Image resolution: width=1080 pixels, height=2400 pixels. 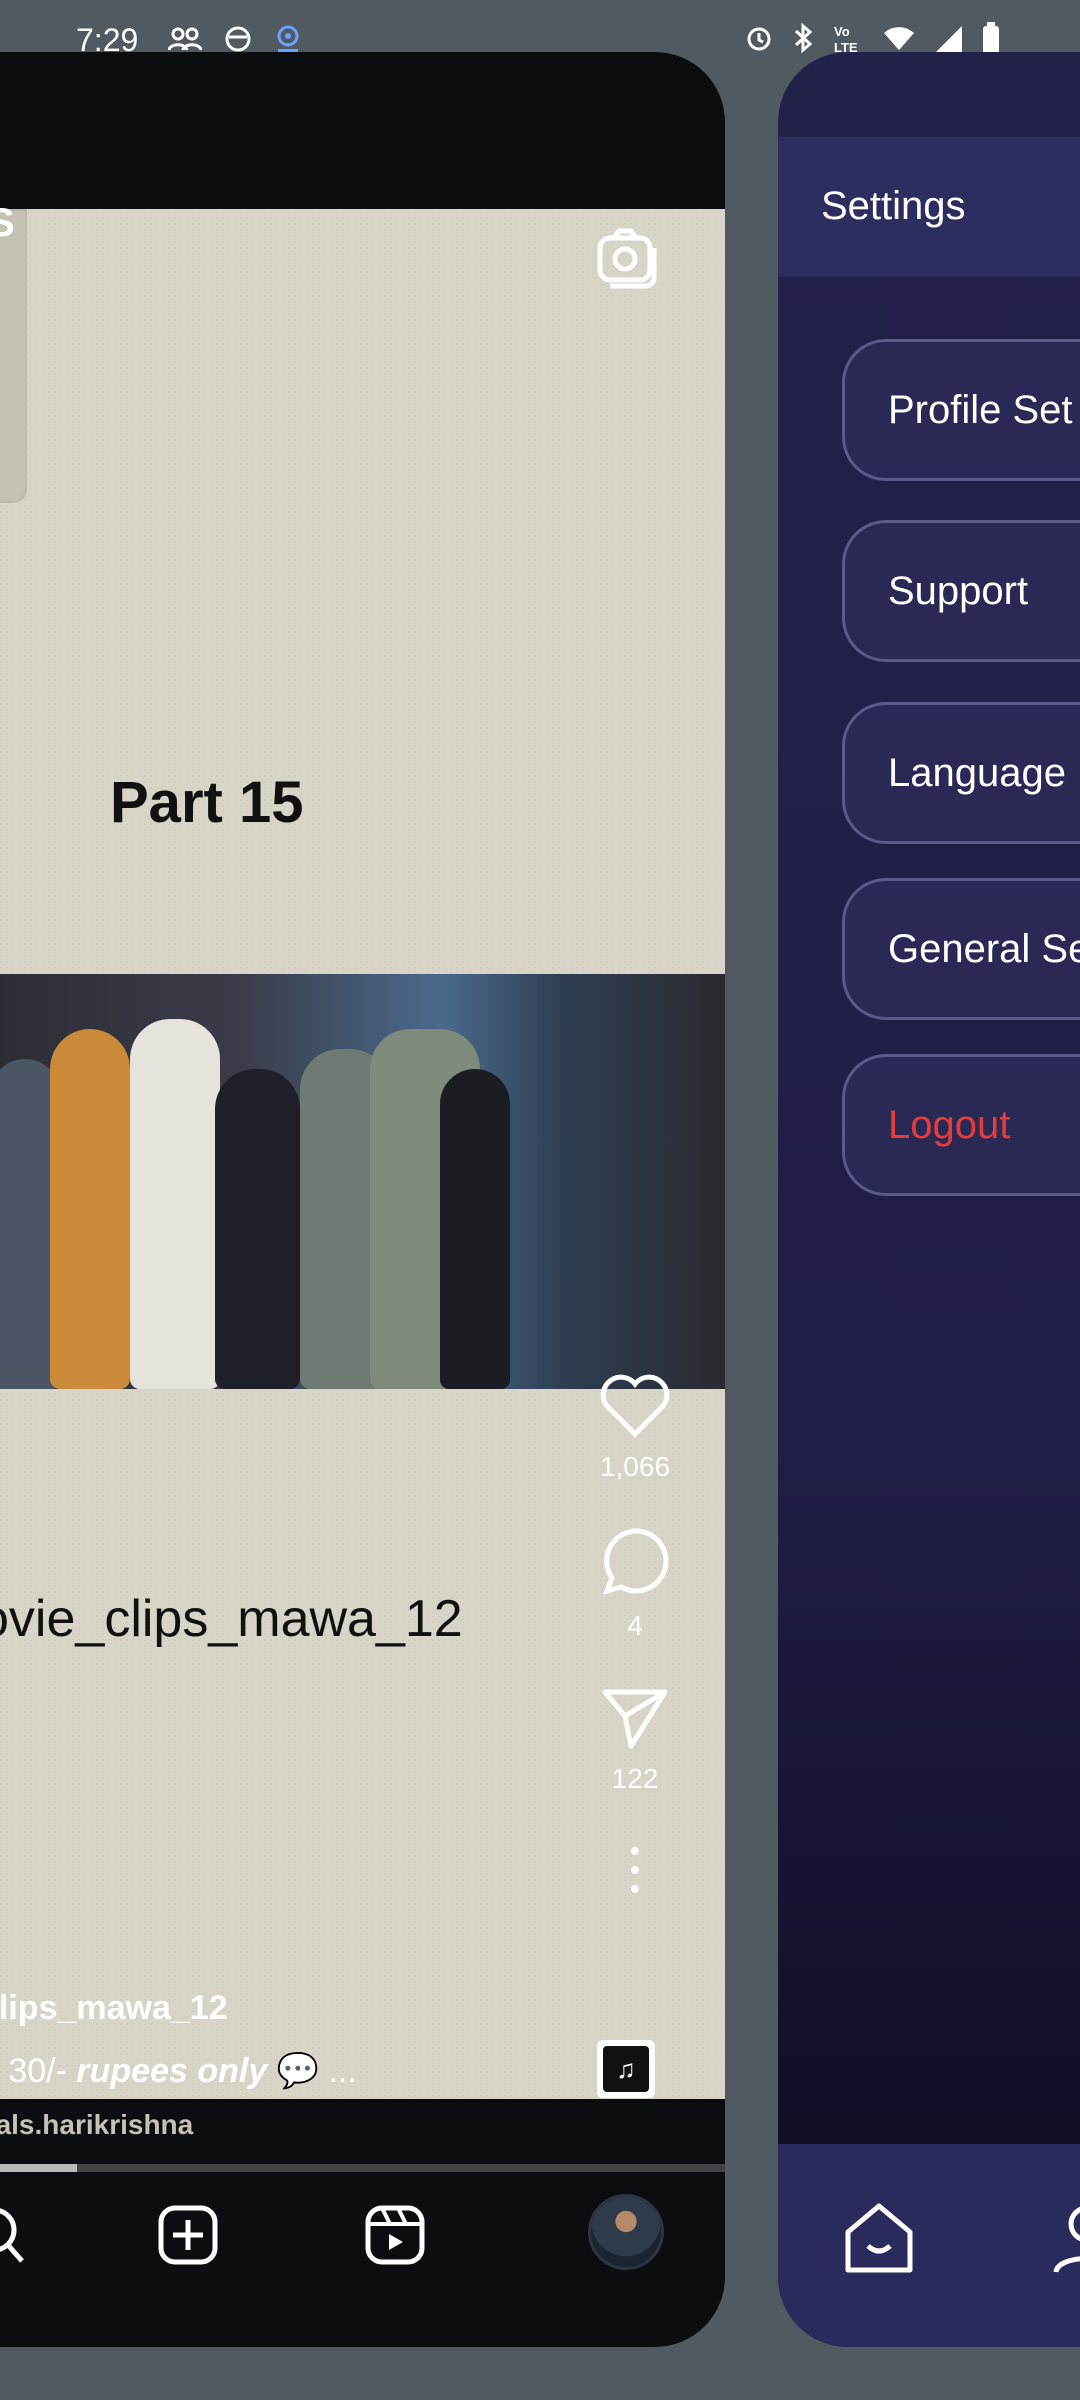 What do you see at coordinates (879, 2239) in the screenshot?
I see `home-icon` at bounding box center [879, 2239].